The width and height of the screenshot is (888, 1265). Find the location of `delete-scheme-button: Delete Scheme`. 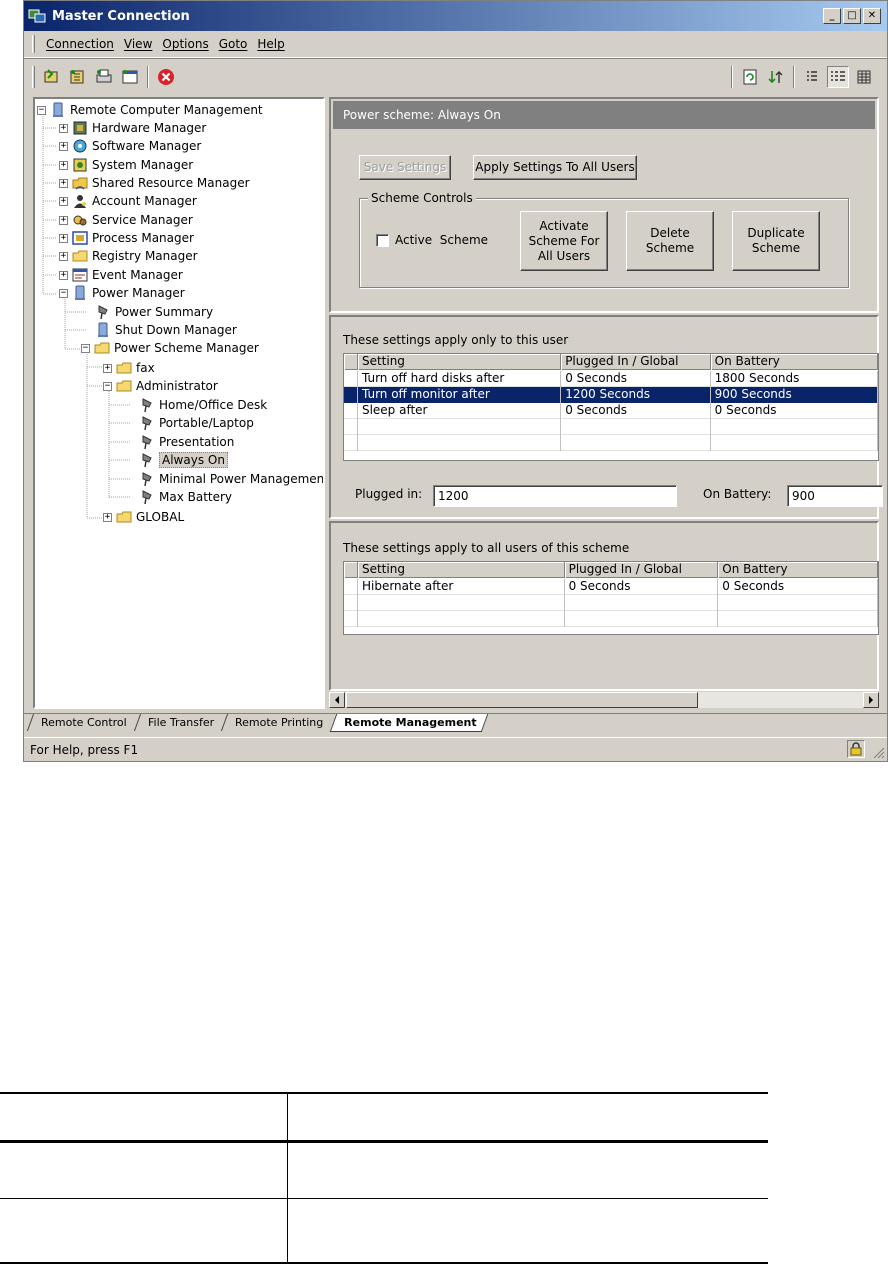

delete-scheme-button: Delete Scheme is located at coordinates (670, 241).